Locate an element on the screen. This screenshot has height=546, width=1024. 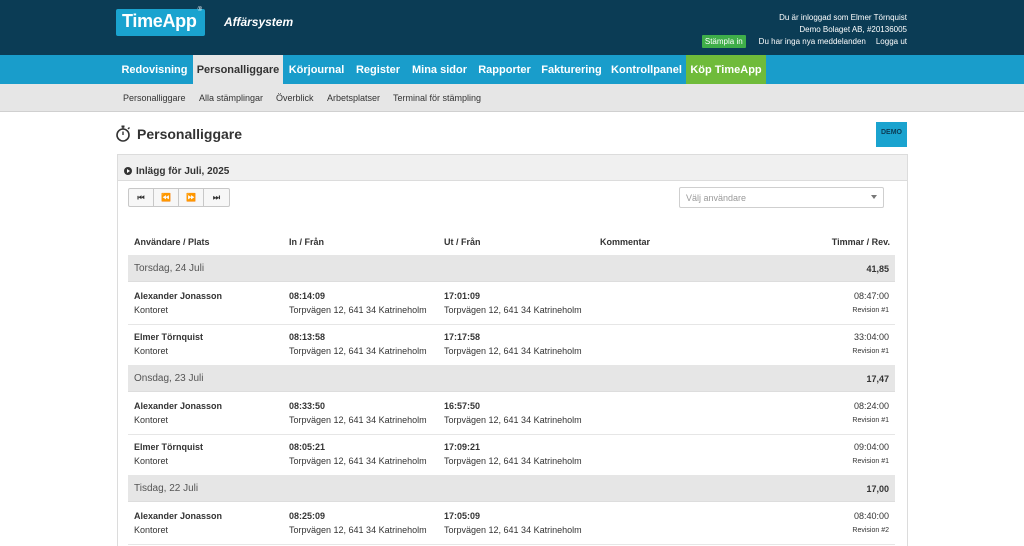
col-user: Användare / Plats is located at coordinates (172, 242).